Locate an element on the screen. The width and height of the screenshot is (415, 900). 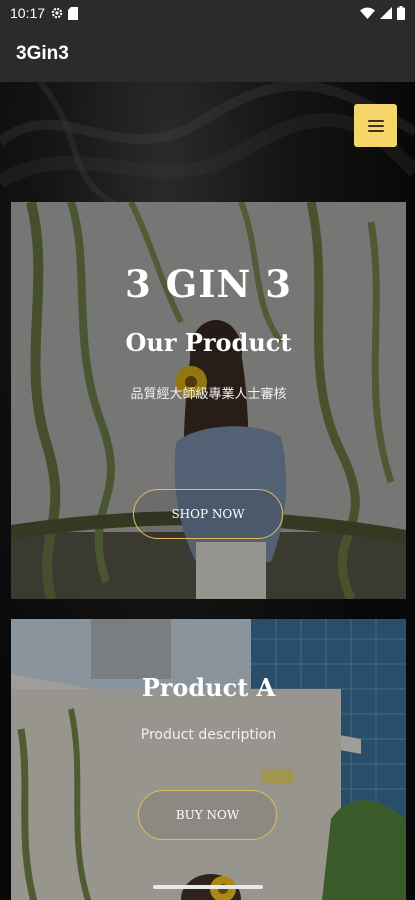
home-indicator is located at coordinates (208, 887).